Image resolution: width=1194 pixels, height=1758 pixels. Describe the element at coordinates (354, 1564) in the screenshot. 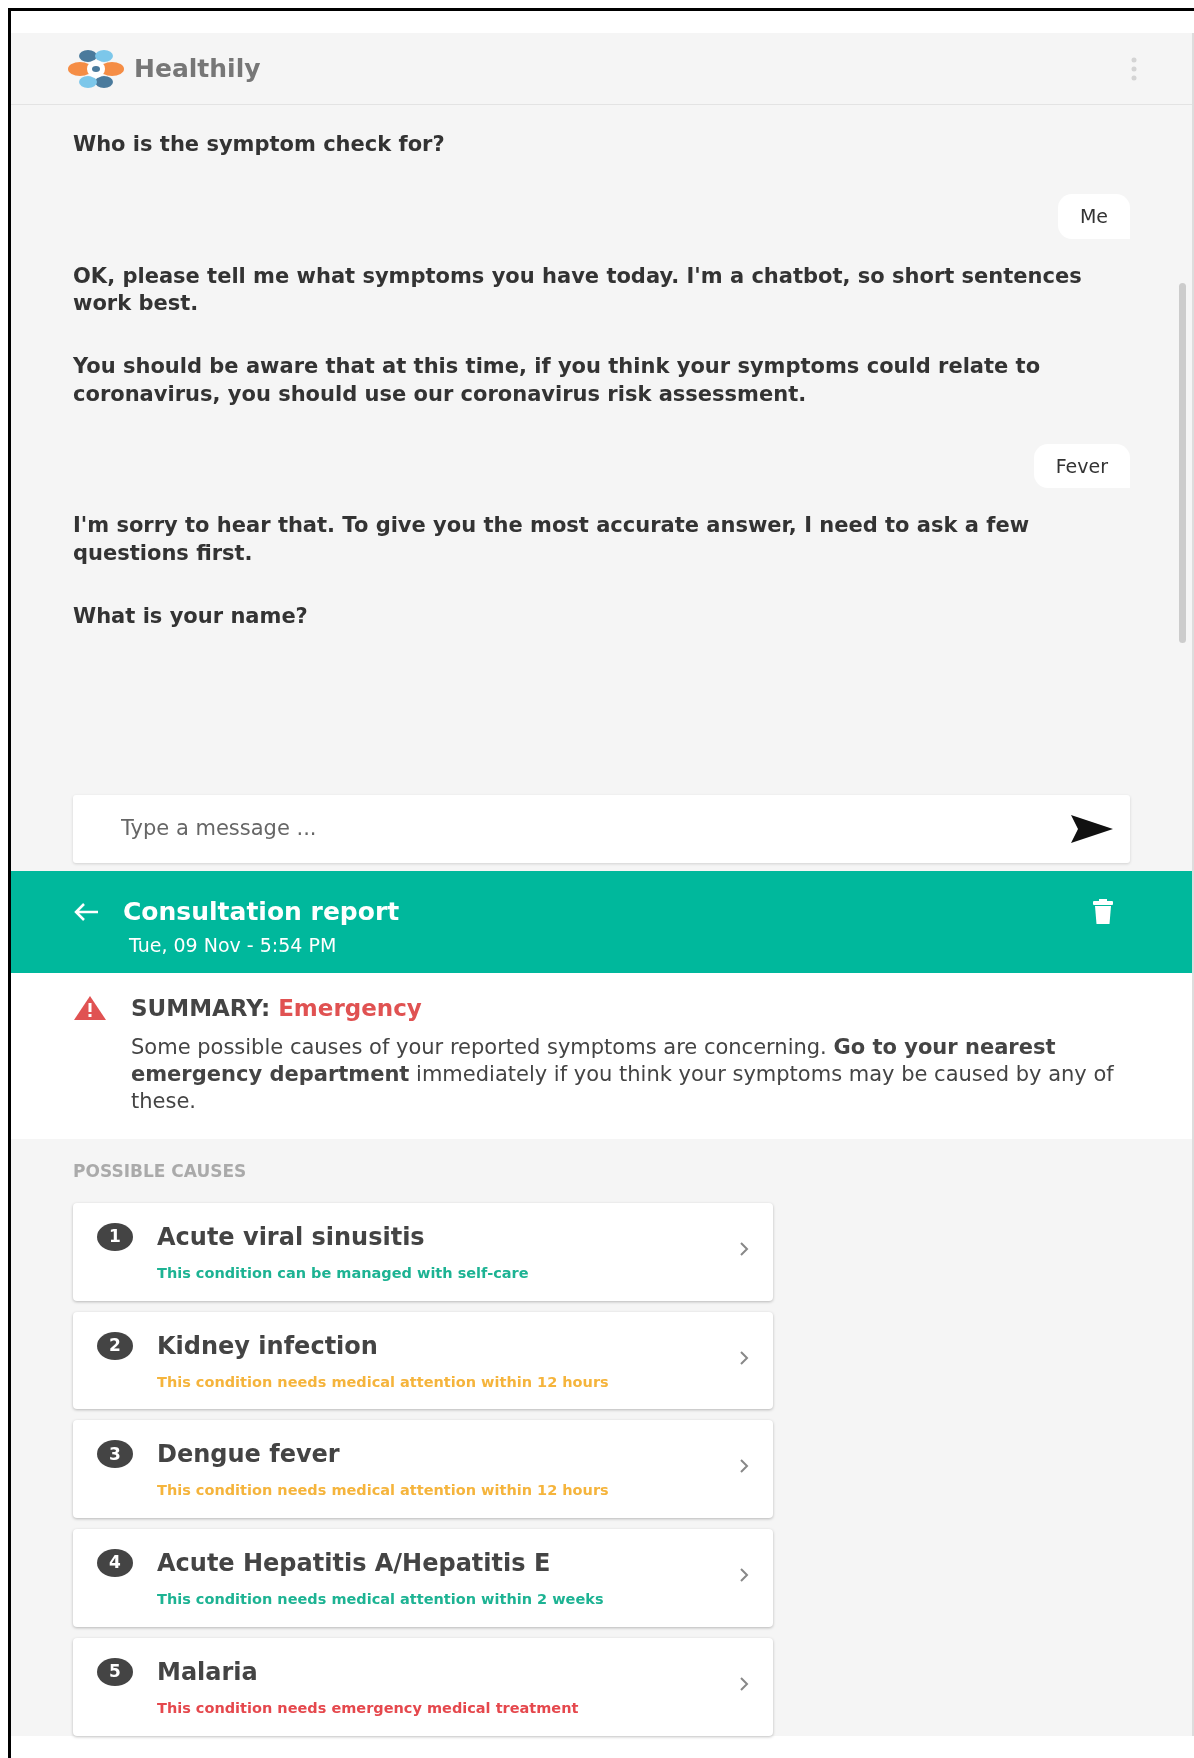

I see `cause-name: Acute Hepatitis A/Hepatitis E` at that location.